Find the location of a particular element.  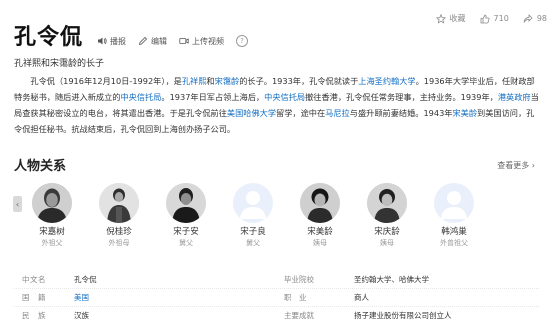

info-row: 中文名 孔令侃 毕业院校 圣约翰大学、哈佛大学 is located at coordinates (276, 280).